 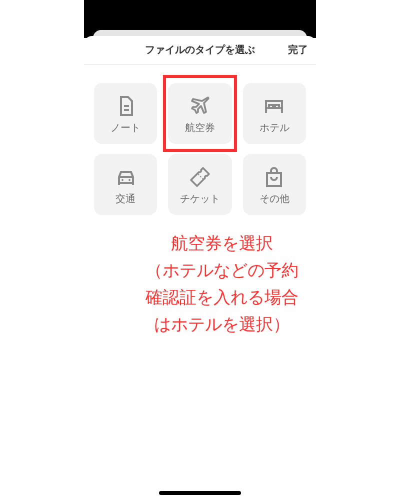 What do you see at coordinates (298, 50) in the screenshot?
I see `done-button: 完了` at bounding box center [298, 50].